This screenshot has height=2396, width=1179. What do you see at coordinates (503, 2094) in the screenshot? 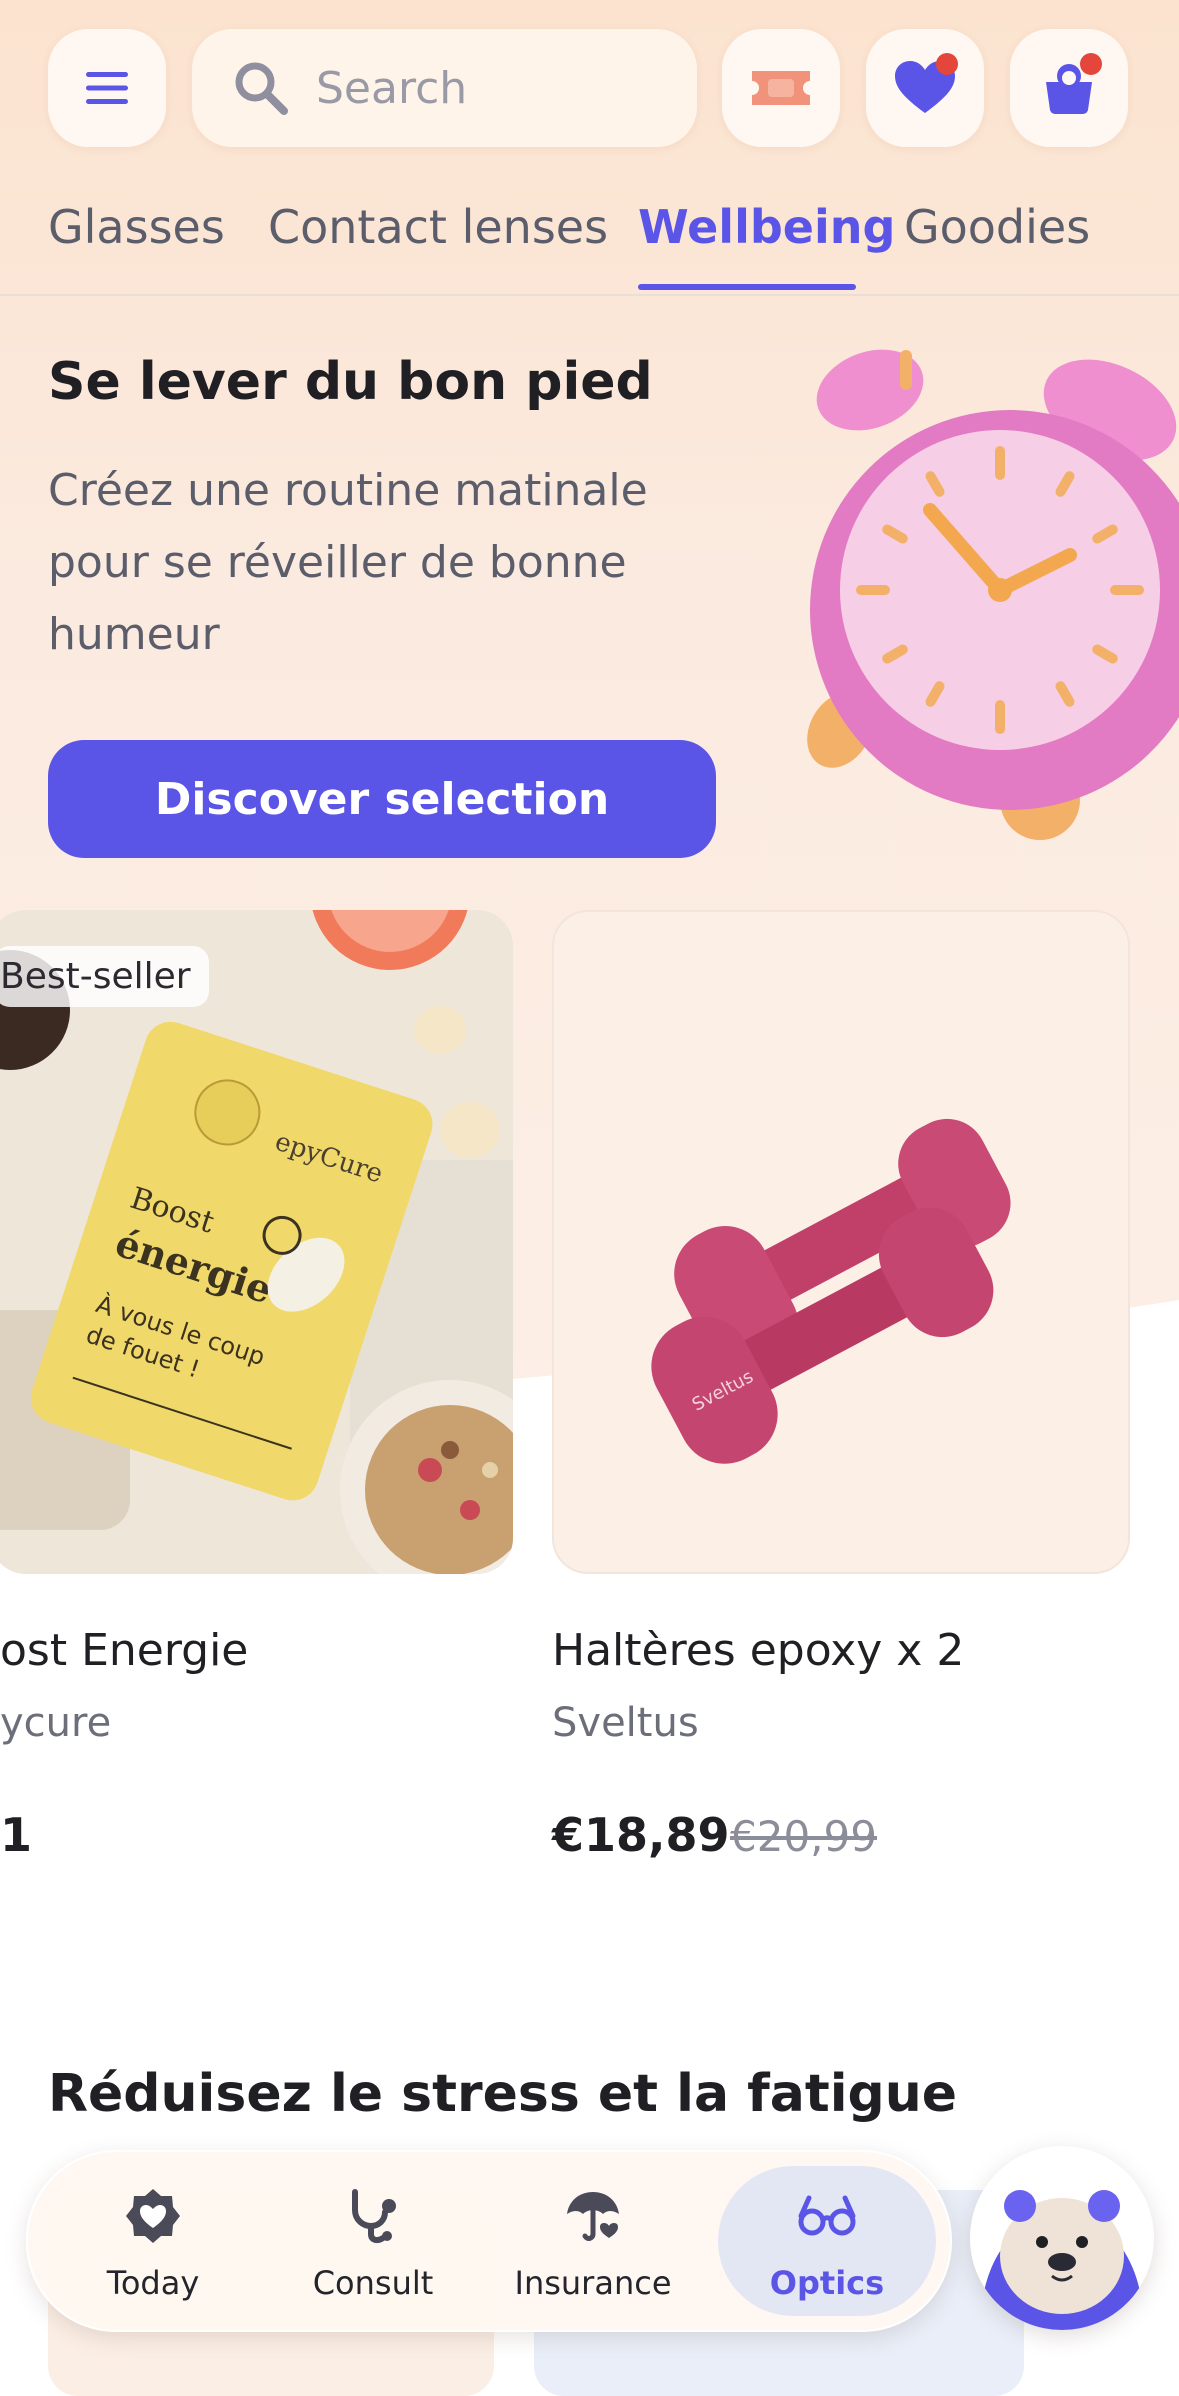
I see `section-title: Réduisez le stress et la fatigue` at bounding box center [503, 2094].